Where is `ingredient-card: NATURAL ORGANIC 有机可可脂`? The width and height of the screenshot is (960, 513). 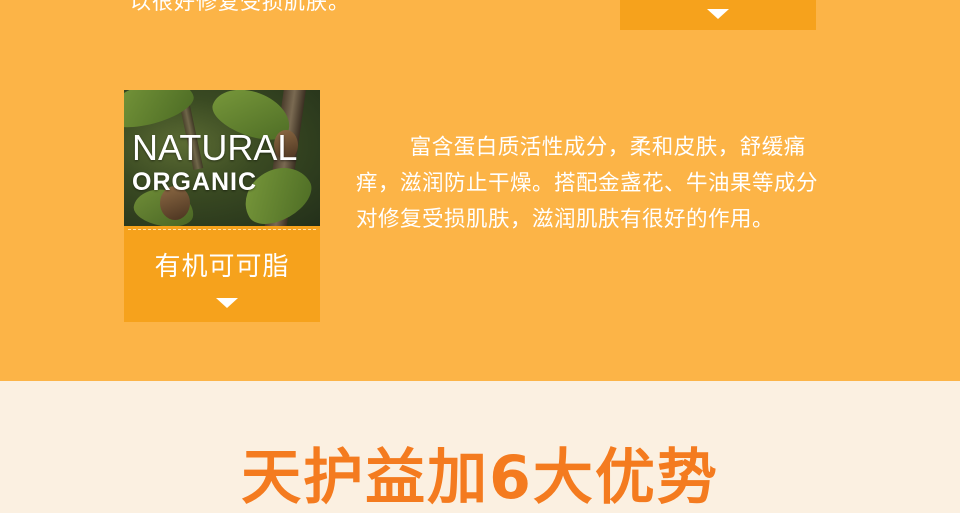
ingredient-card: NATURAL ORGANIC 有机可可脂 is located at coordinates (222, 206).